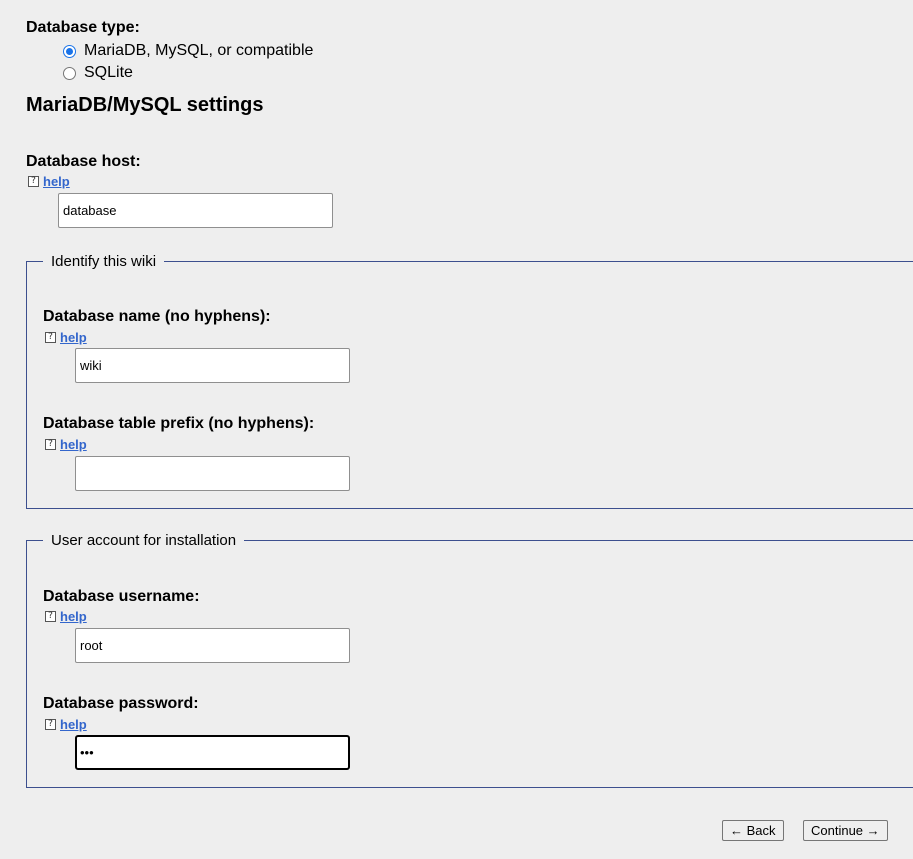 The width and height of the screenshot is (913, 859). What do you see at coordinates (73, 616) in the screenshot?
I see `help-link-username: help` at bounding box center [73, 616].